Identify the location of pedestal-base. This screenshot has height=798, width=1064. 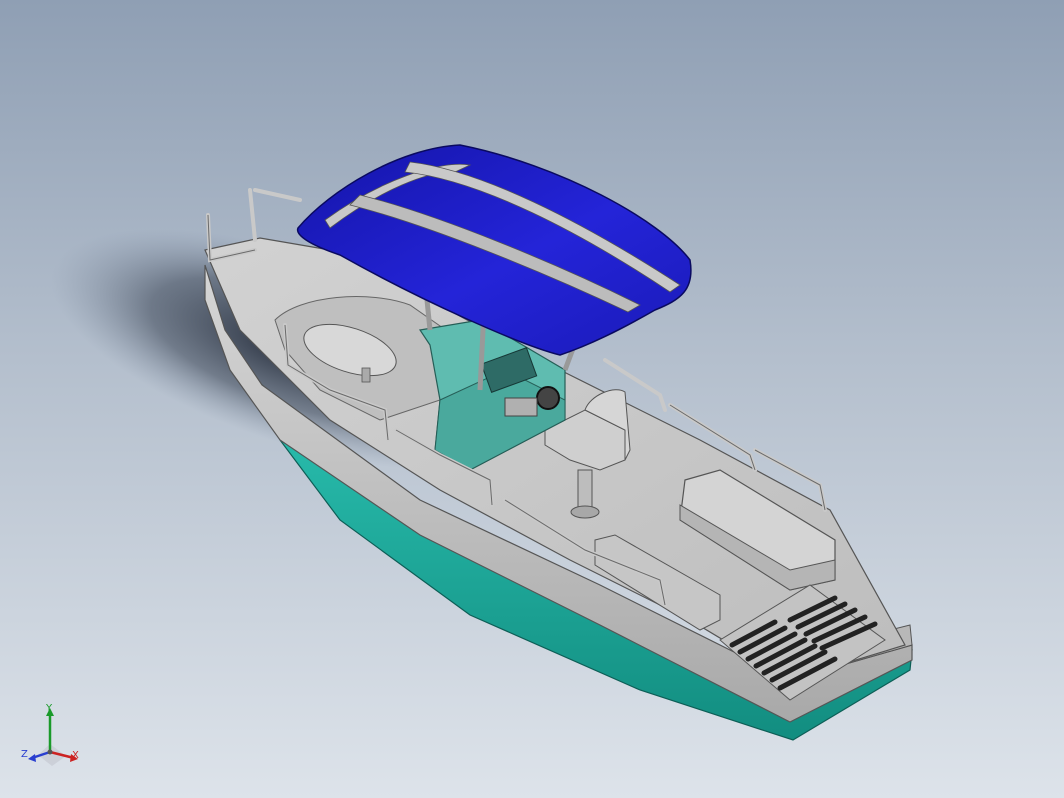
(585, 512).